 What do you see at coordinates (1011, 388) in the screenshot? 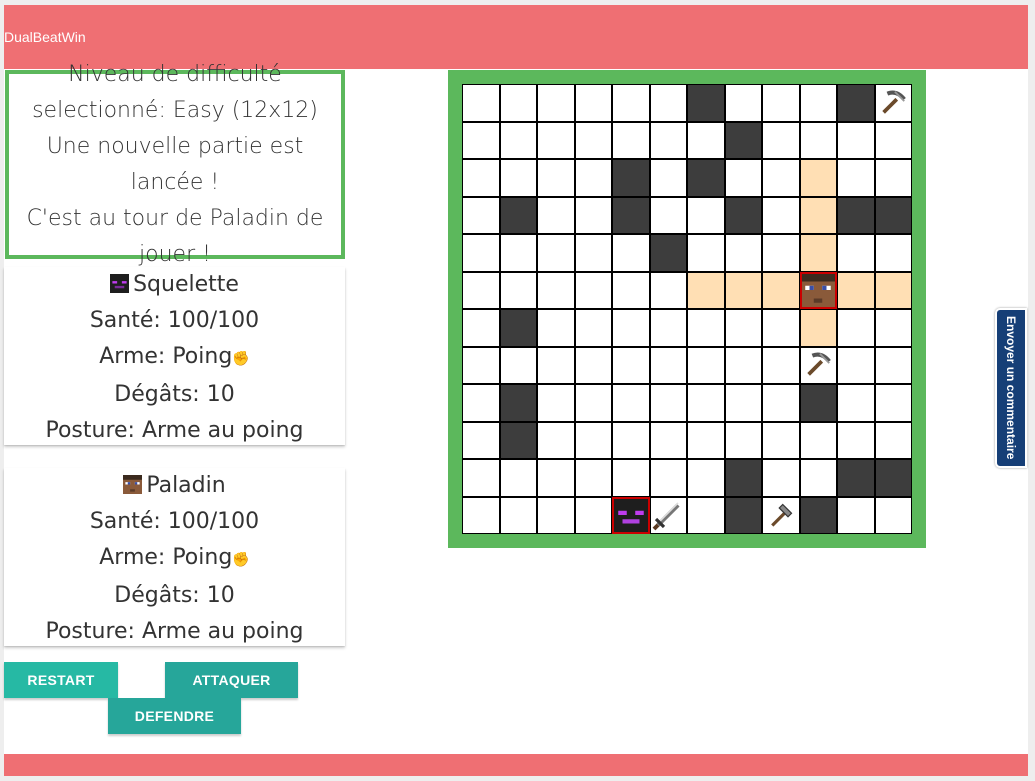
I see `feedback-button: Envoyer un commentaire` at bounding box center [1011, 388].